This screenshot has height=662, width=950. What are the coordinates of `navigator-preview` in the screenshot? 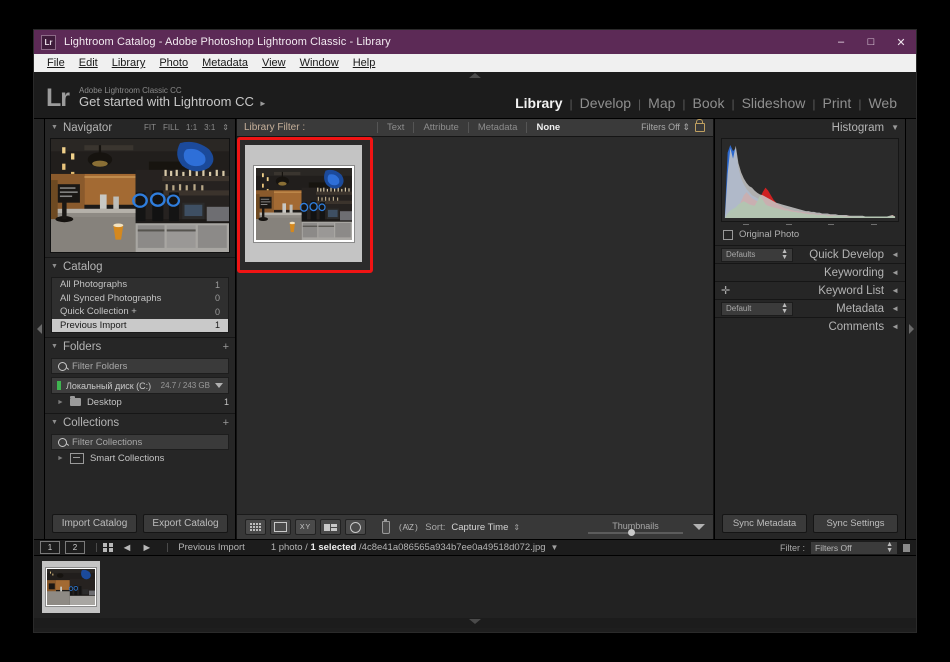 It's located at (140, 195).